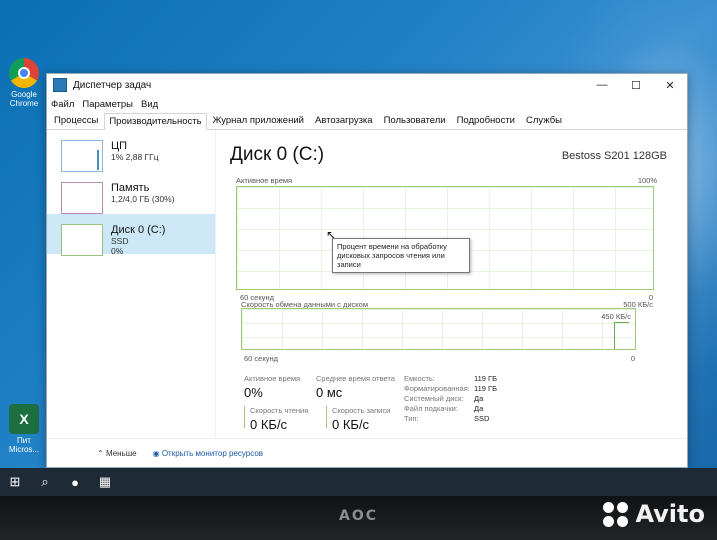 This screenshot has height=540, width=717. I want to click on avito-watermark: Avito, so click(654, 514).